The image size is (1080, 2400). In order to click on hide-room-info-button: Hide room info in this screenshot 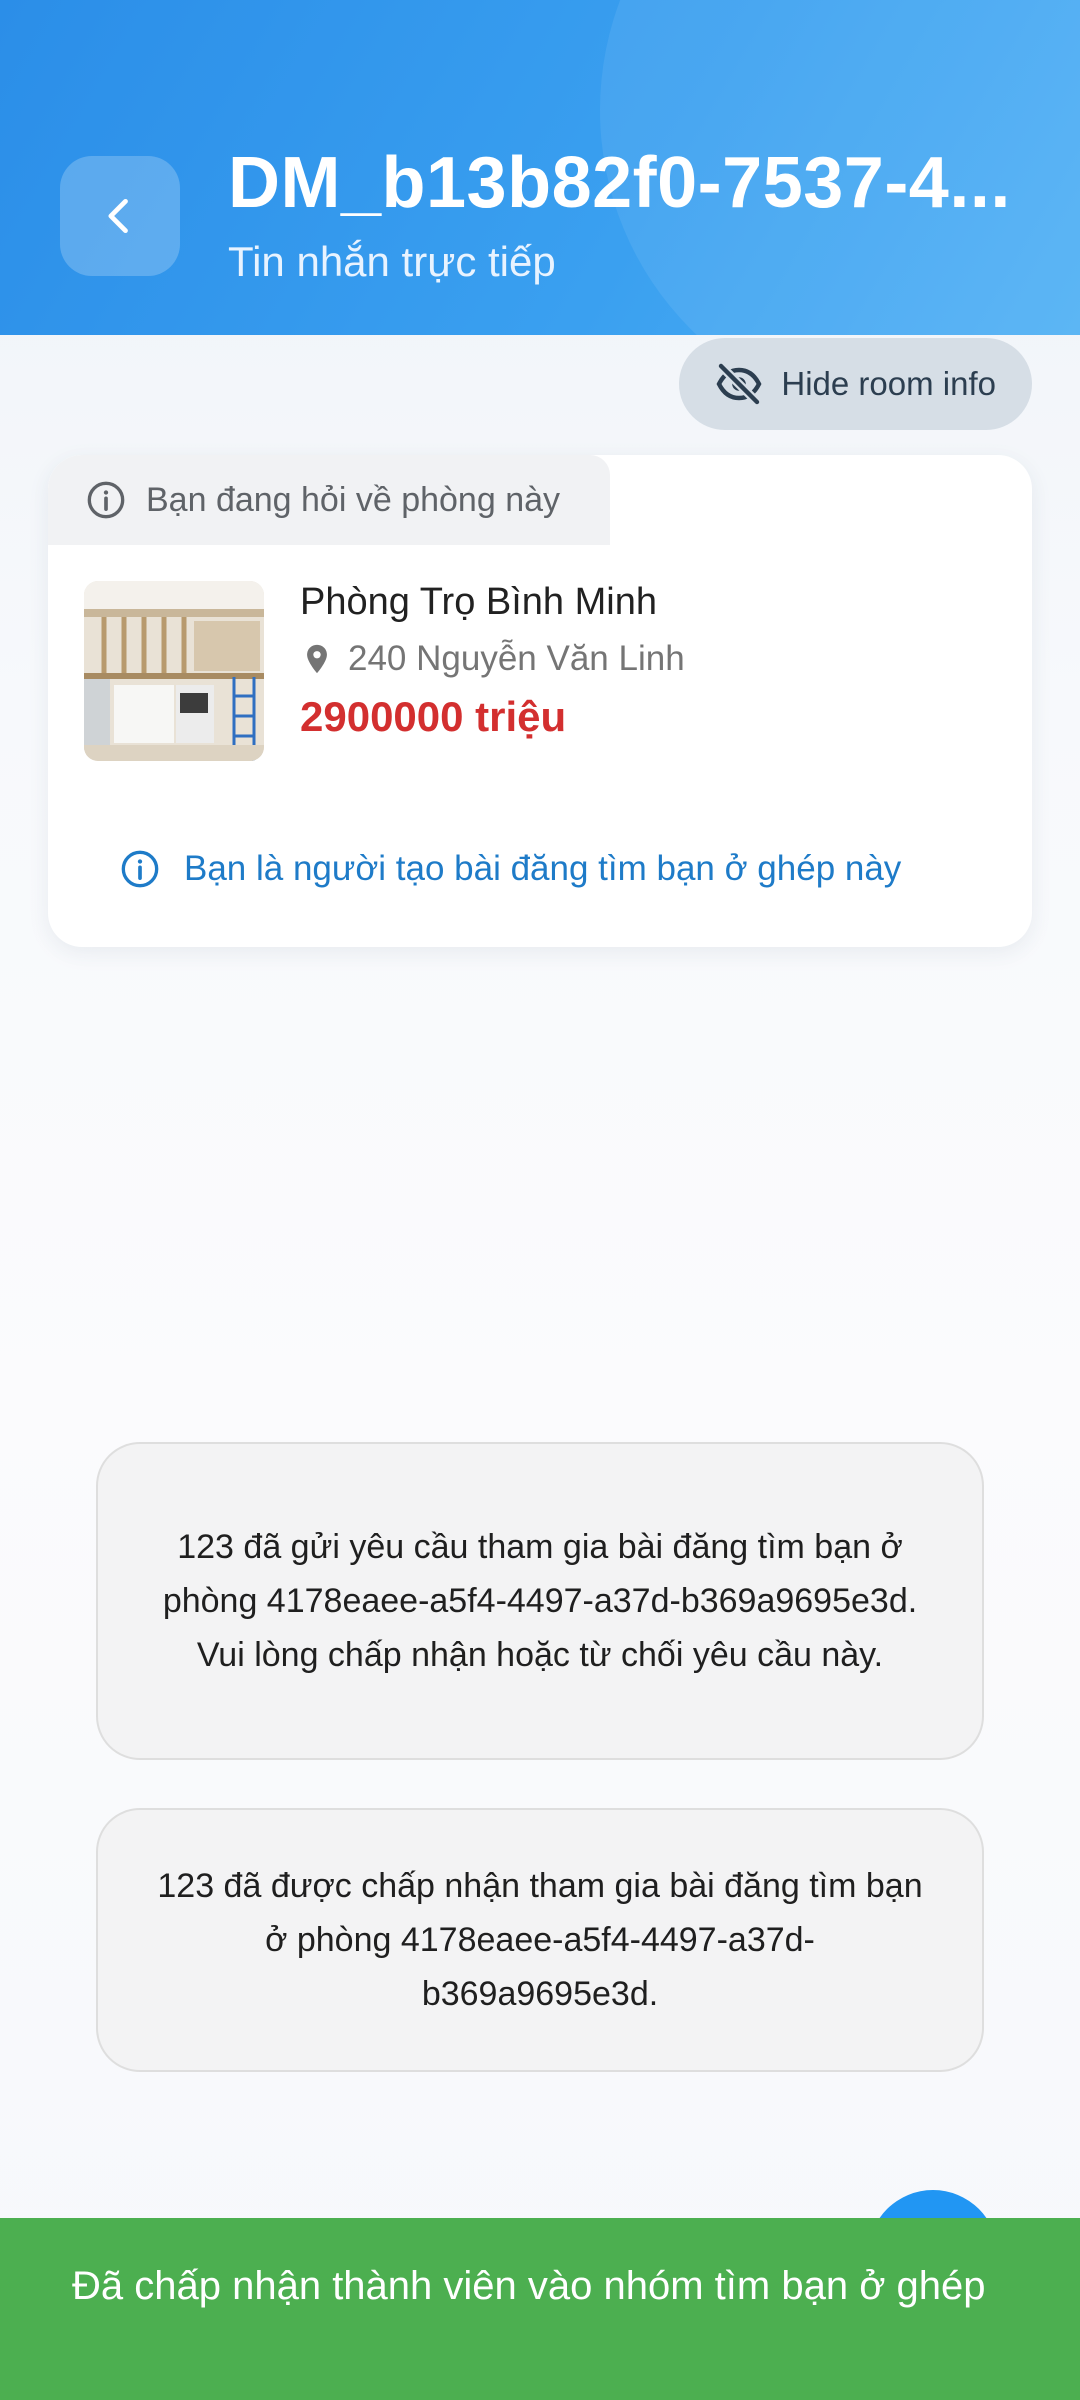, I will do `click(855, 384)`.